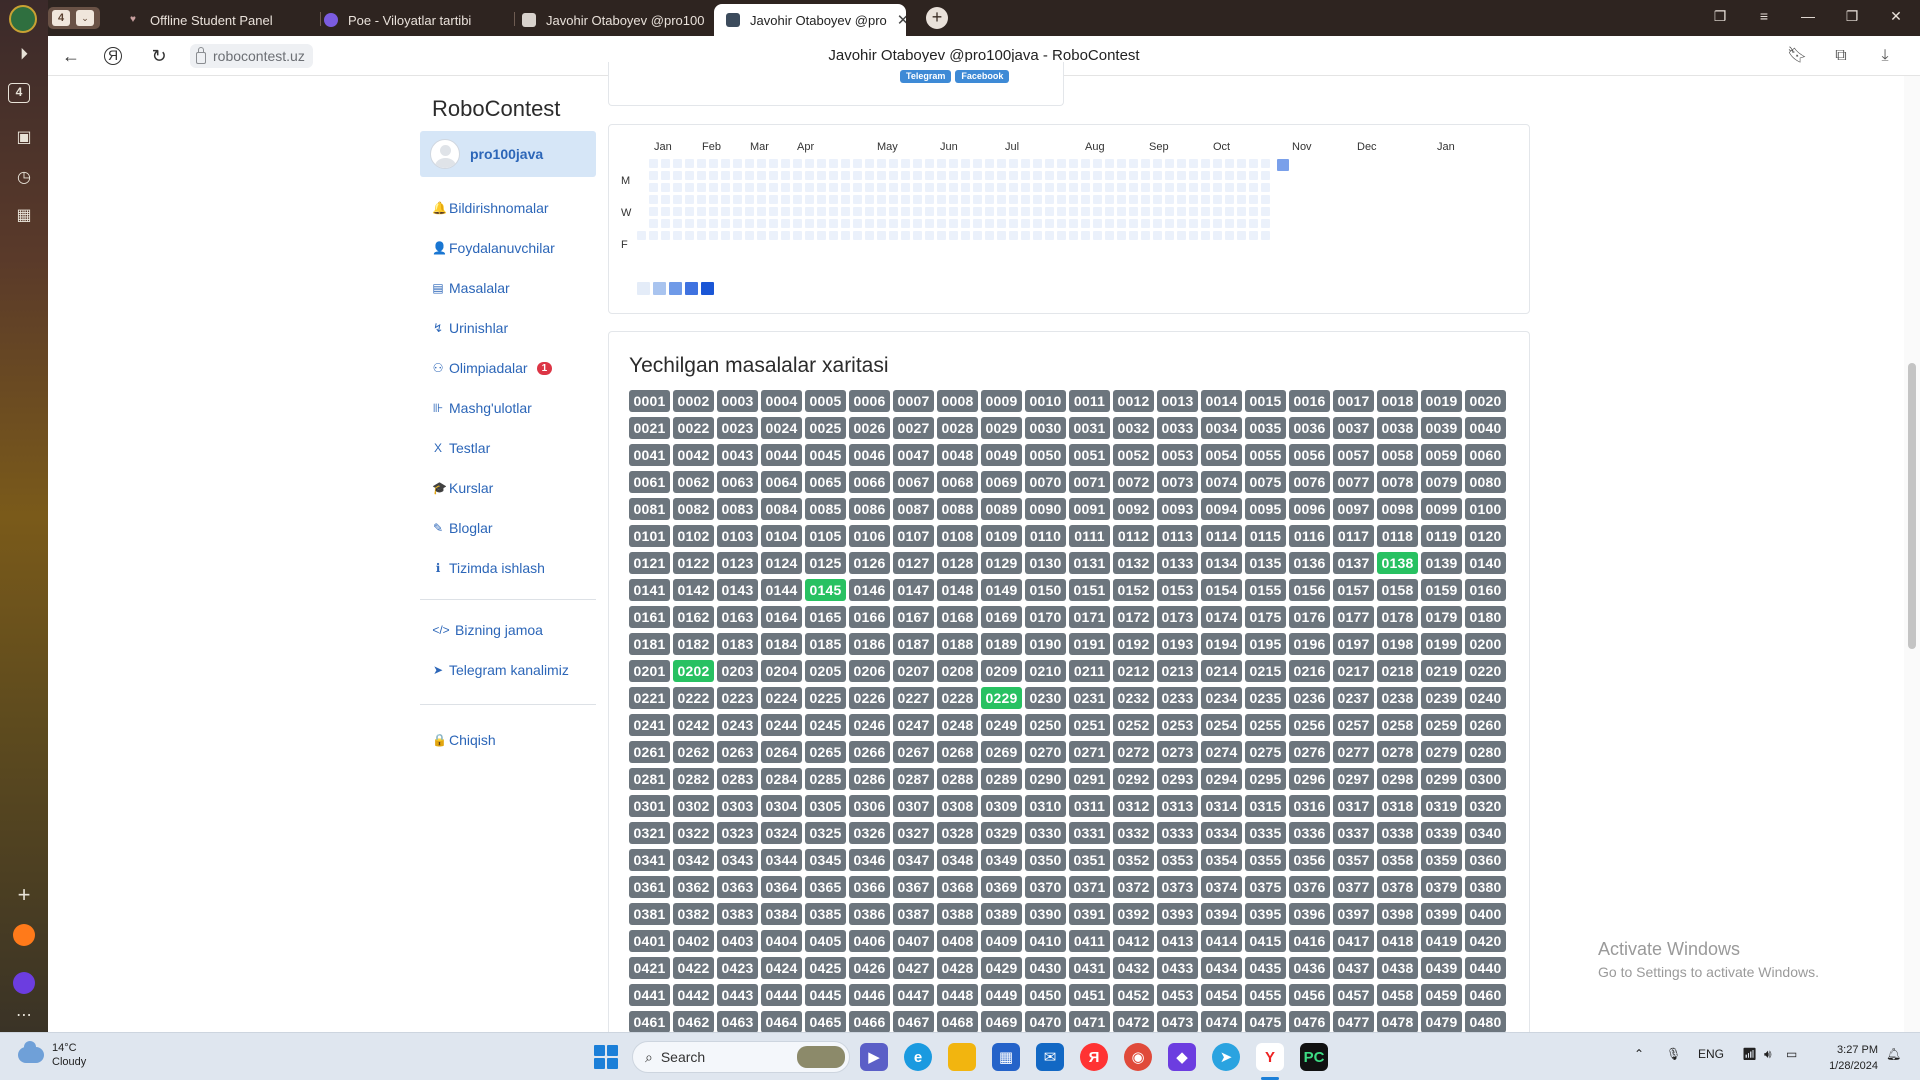 The image size is (1920, 1080). I want to click on problem-badge: 0103, so click(737, 536).